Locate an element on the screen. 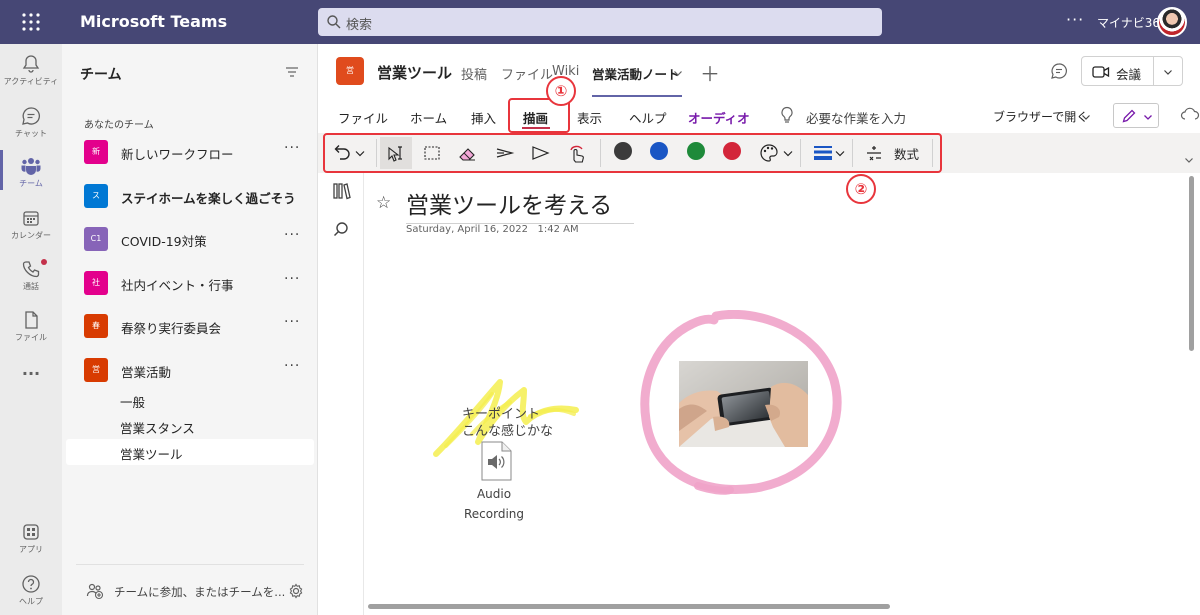 This screenshot has height=615, width=1200. app-title: Microsoft Teams is located at coordinates (154, 21).